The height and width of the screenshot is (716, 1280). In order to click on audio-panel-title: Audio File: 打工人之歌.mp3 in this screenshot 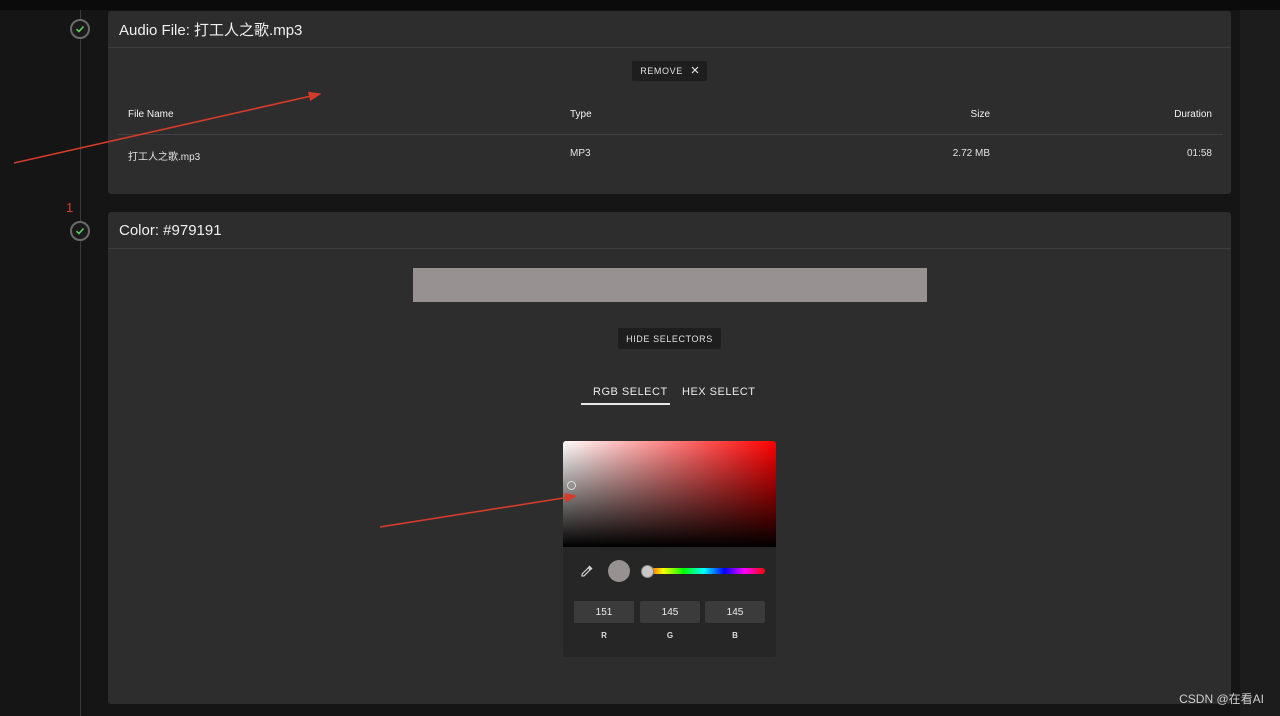, I will do `click(669, 29)`.